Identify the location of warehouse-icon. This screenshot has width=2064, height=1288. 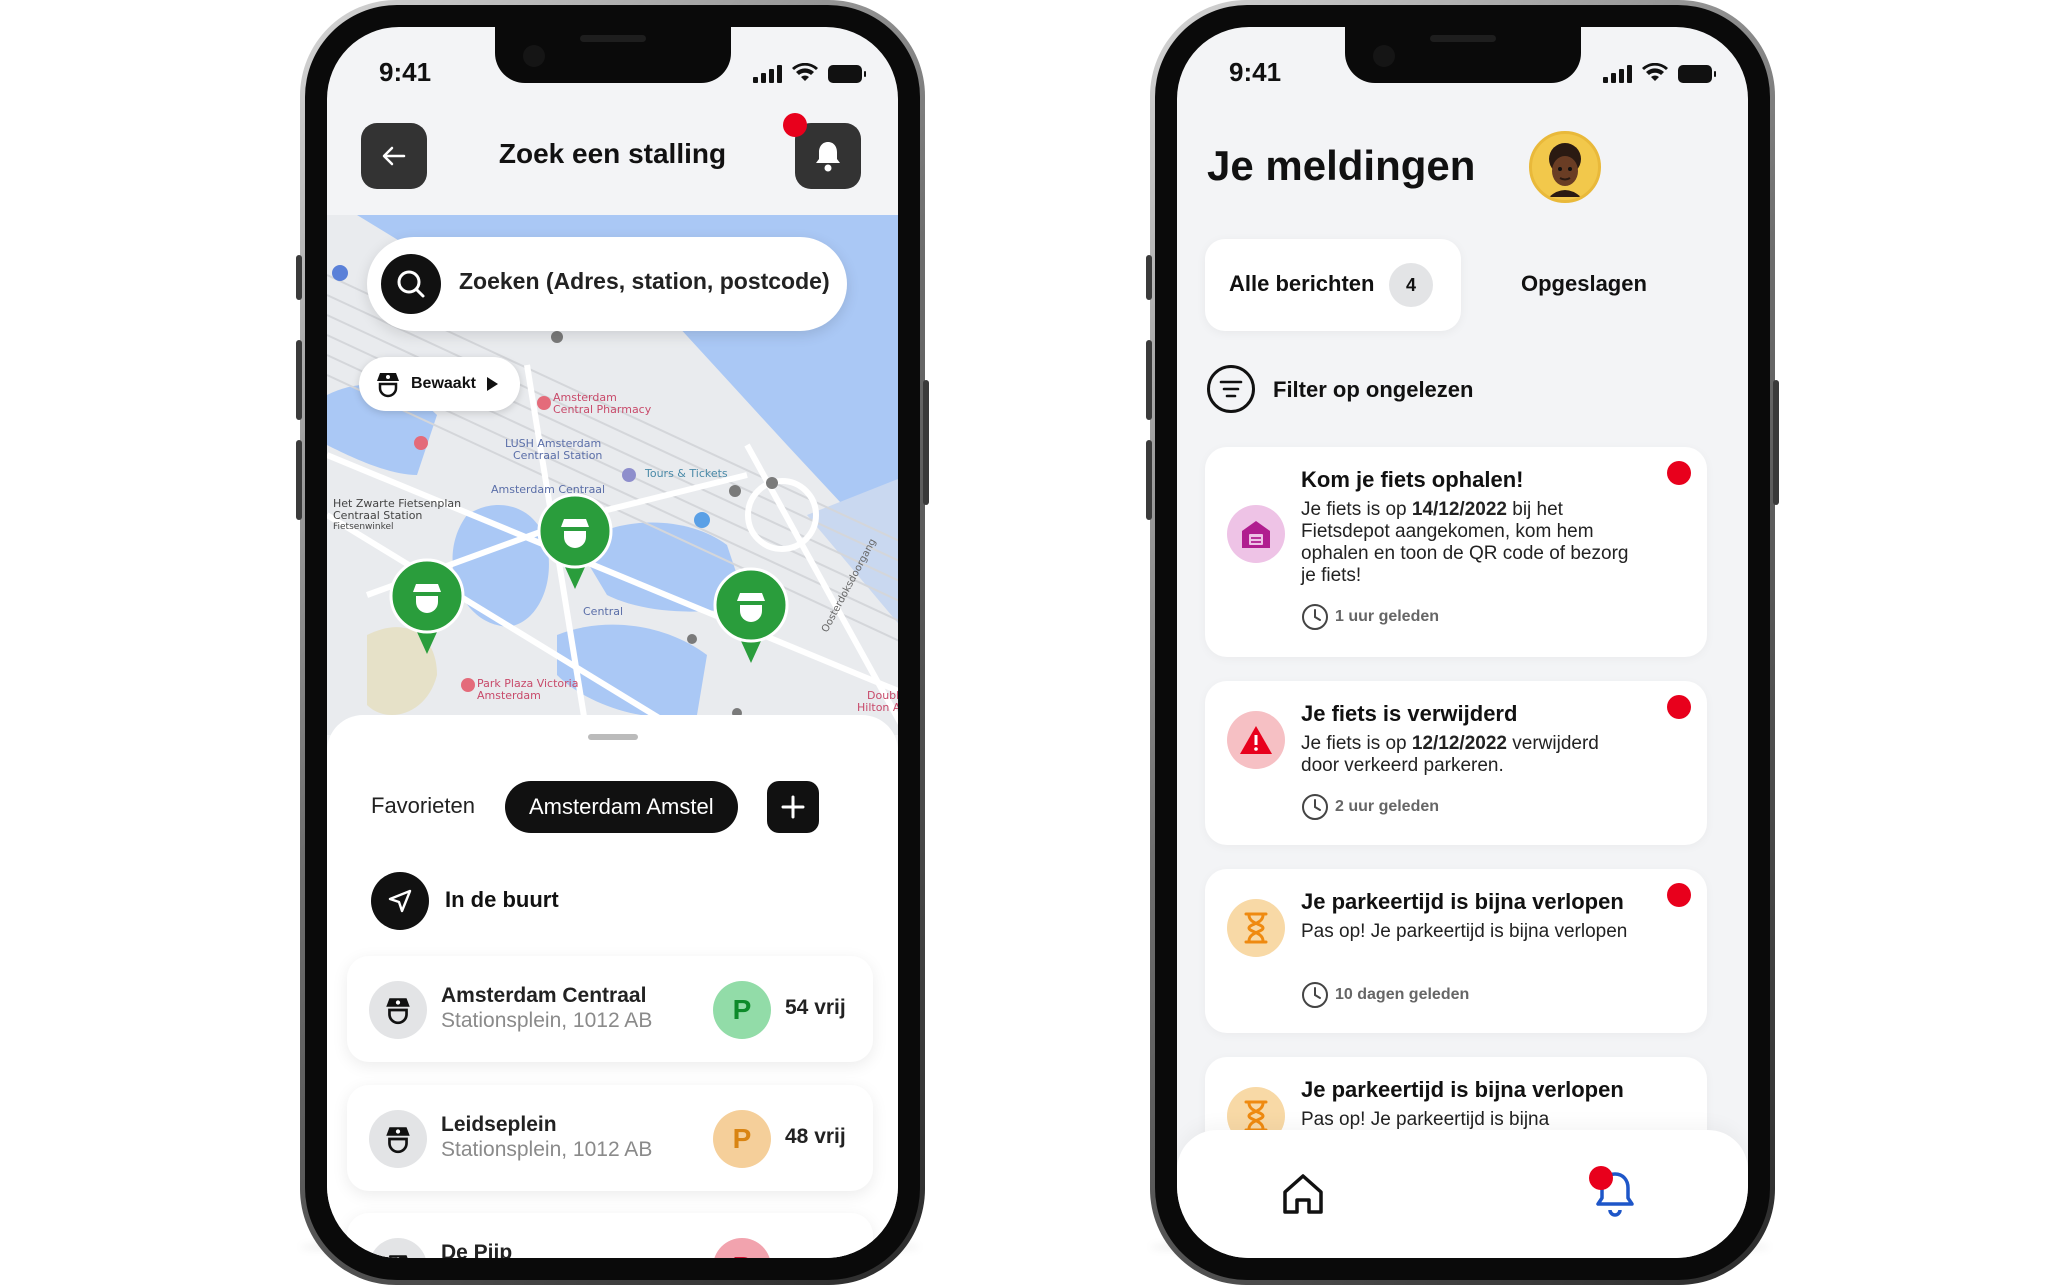
(1256, 534).